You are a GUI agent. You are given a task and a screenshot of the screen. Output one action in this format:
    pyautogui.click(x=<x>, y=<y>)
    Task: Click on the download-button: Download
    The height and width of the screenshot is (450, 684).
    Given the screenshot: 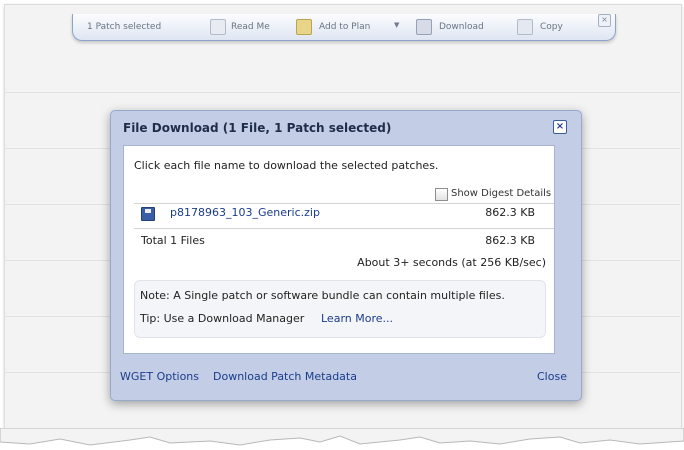 What is the action you would take?
    pyautogui.click(x=461, y=27)
    